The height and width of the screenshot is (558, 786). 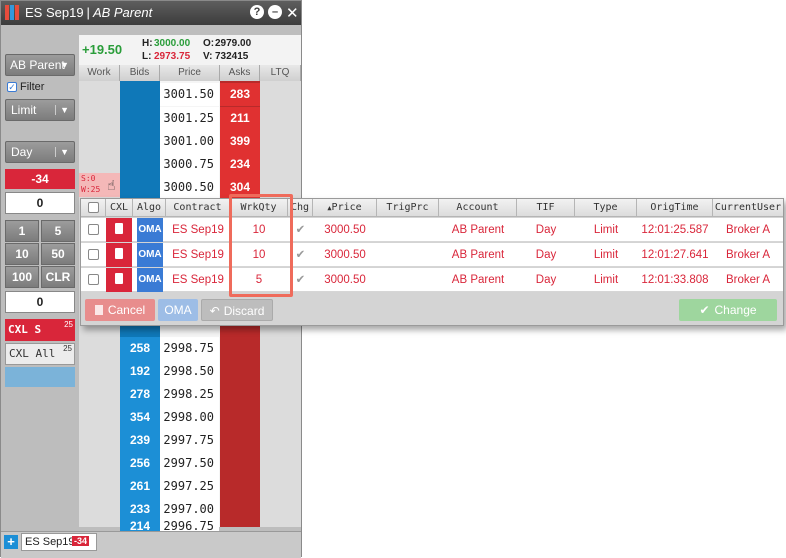 I want to click on tab-label: ES Sep19, so click(x=50, y=542).